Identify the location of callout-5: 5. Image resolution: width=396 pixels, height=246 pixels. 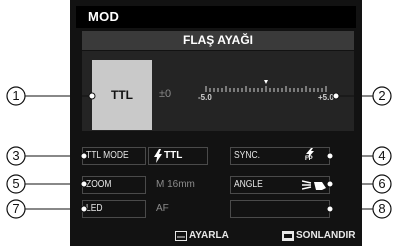
(16, 183).